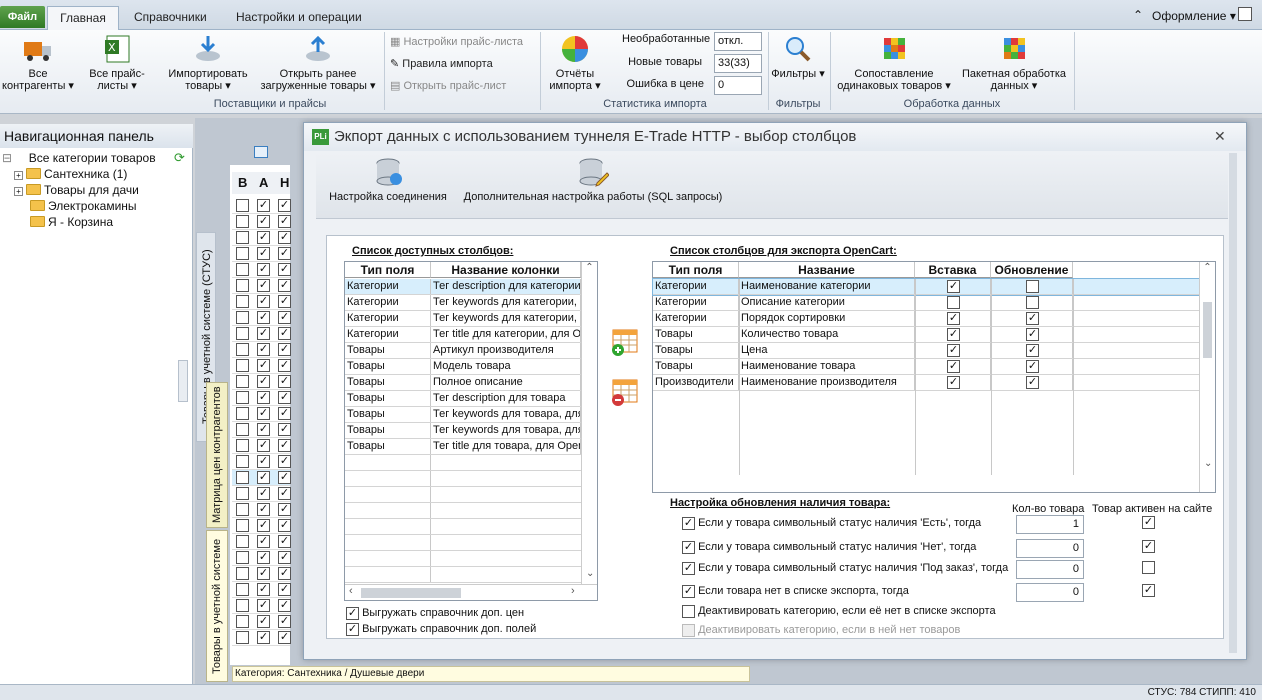 This screenshot has width=1262, height=700. What do you see at coordinates (1207, 377) in the screenshot?
I see `right-table-vscroll: ⌃ ⌄` at bounding box center [1207, 377].